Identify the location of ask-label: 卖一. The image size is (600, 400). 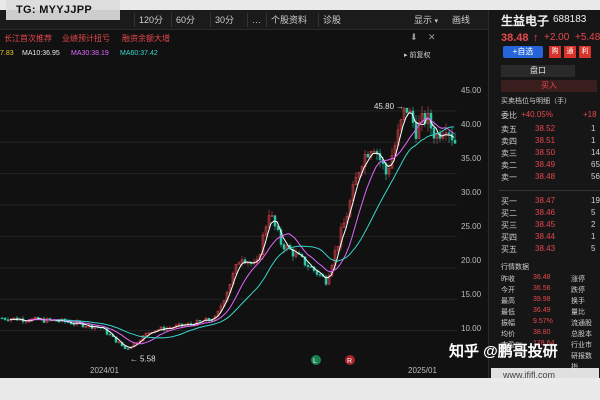
(509, 177).